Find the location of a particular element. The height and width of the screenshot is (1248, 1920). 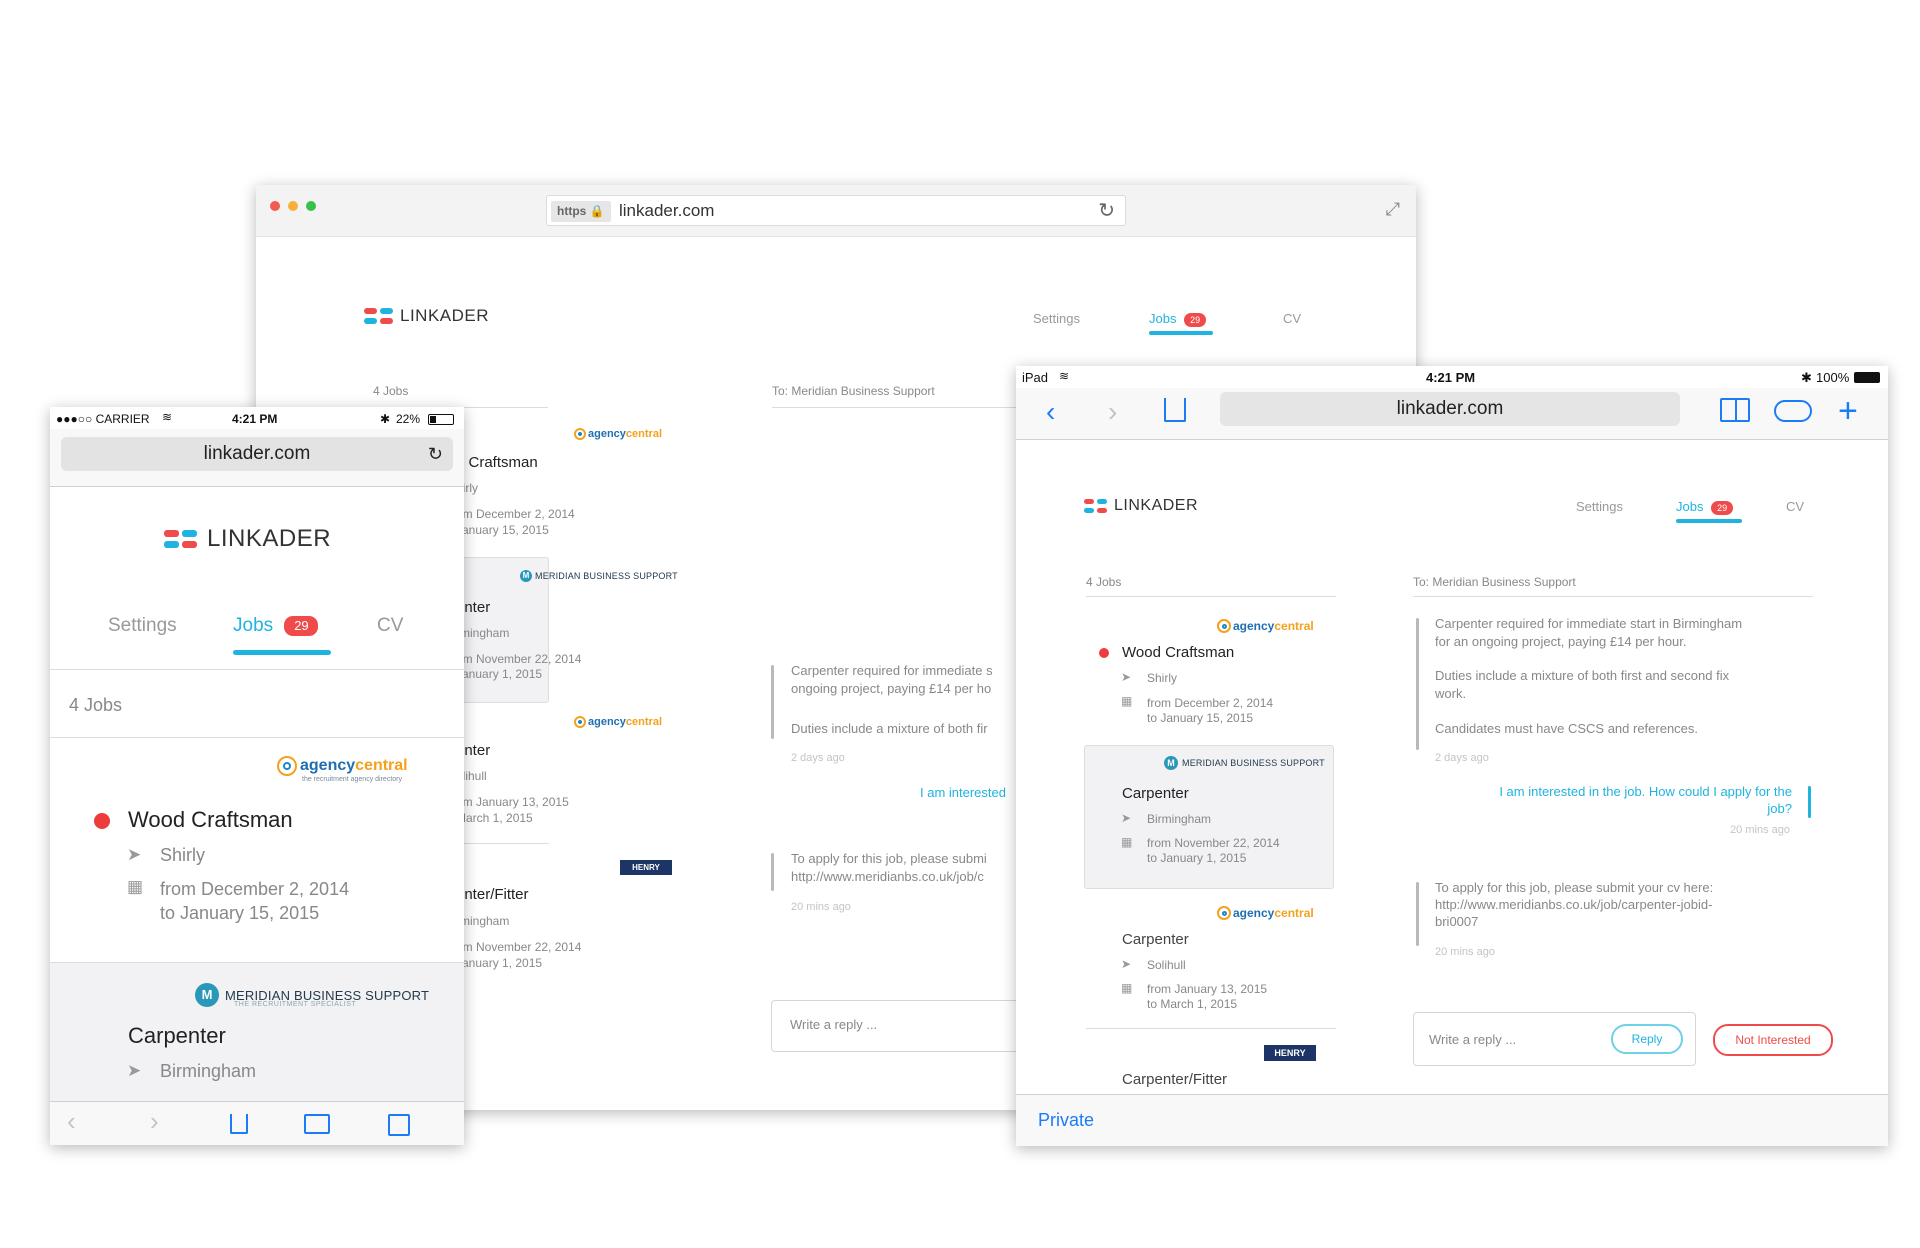

jobs-count-label: 4 Jobs is located at coordinates (1104, 582).